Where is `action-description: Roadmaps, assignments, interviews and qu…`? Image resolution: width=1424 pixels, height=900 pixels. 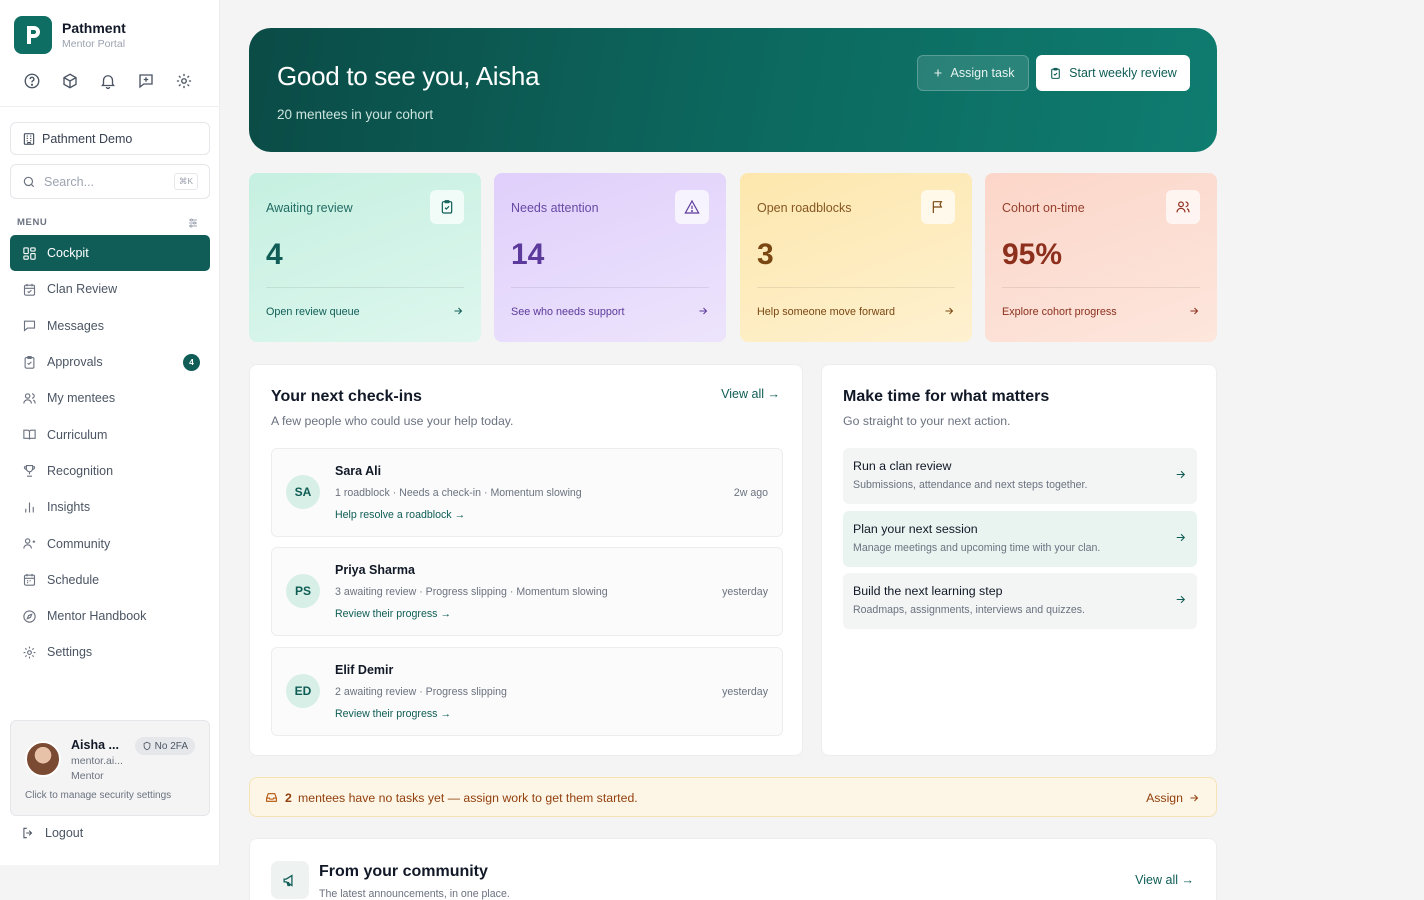 action-description: Roadmaps, assignments, interviews and qu… is located at coordinates (969, 610).